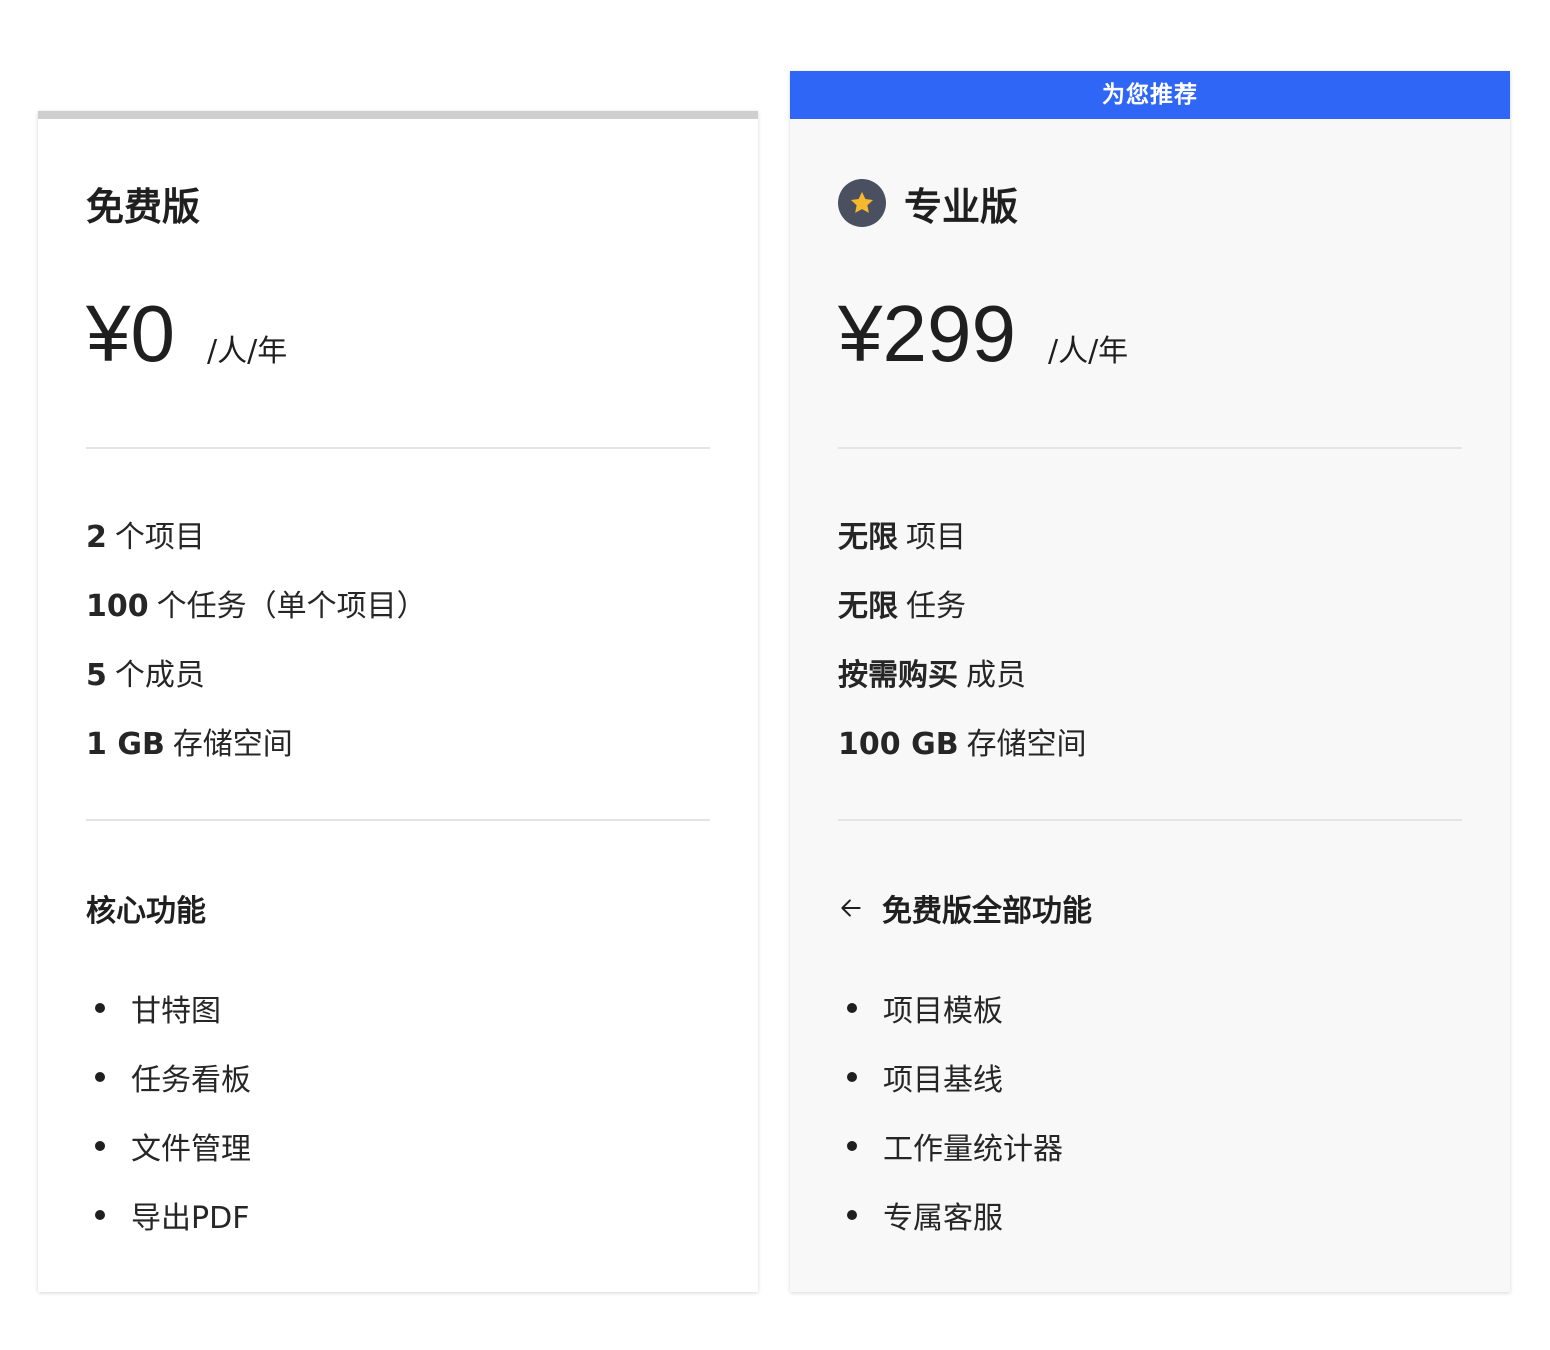 This screenshot has height=1350, width=1550. What do you see at coordinates (927, 333) in the screenshot?
I see `price: ¥299` at bounding box center [927, 333].